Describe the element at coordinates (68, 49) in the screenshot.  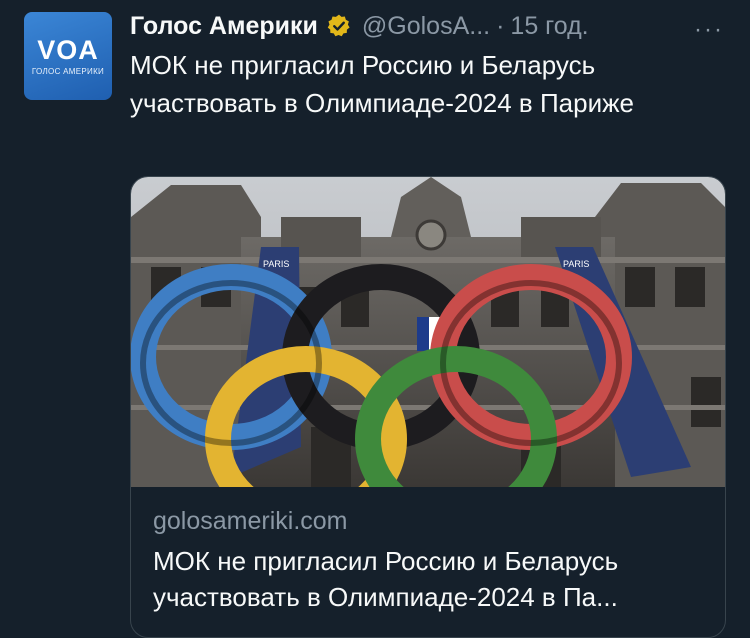
I see `voa-logo: VOA` at that location.